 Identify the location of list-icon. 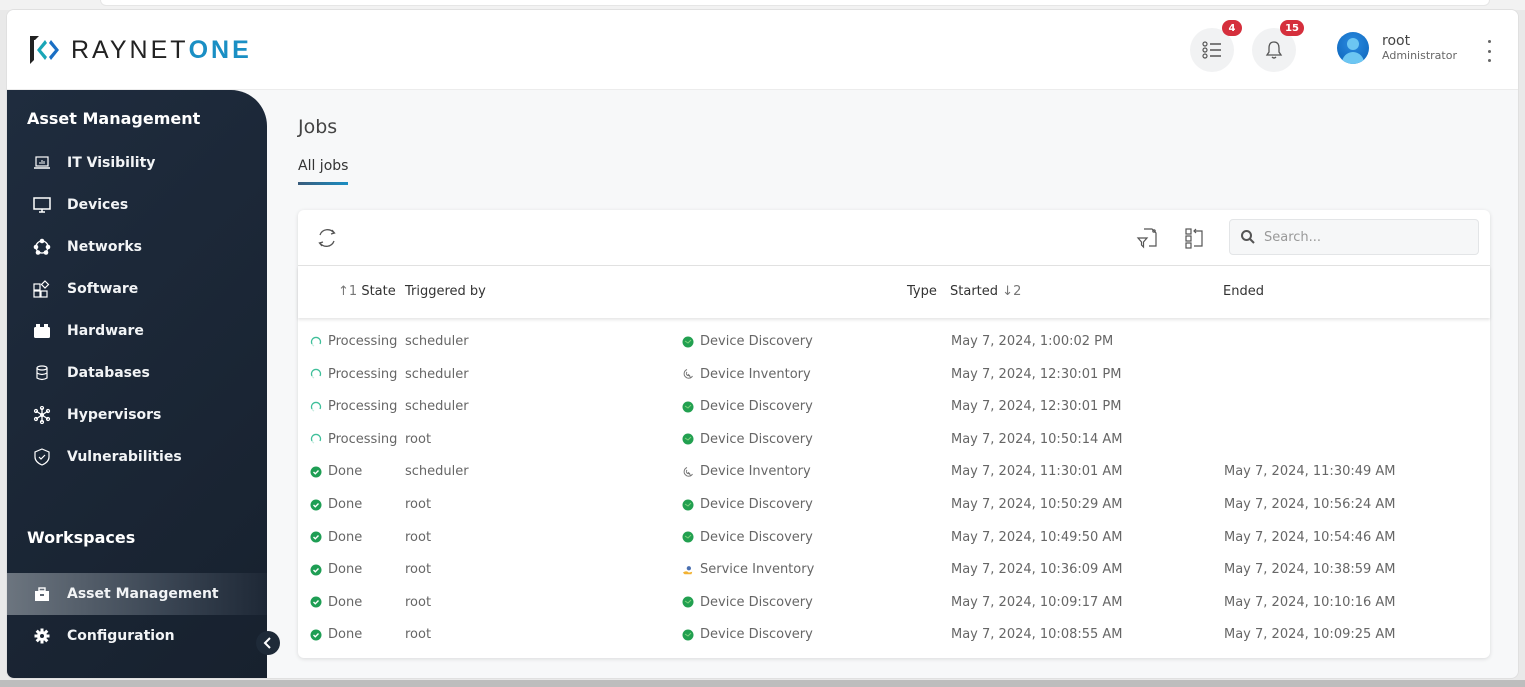
(1211, 50).